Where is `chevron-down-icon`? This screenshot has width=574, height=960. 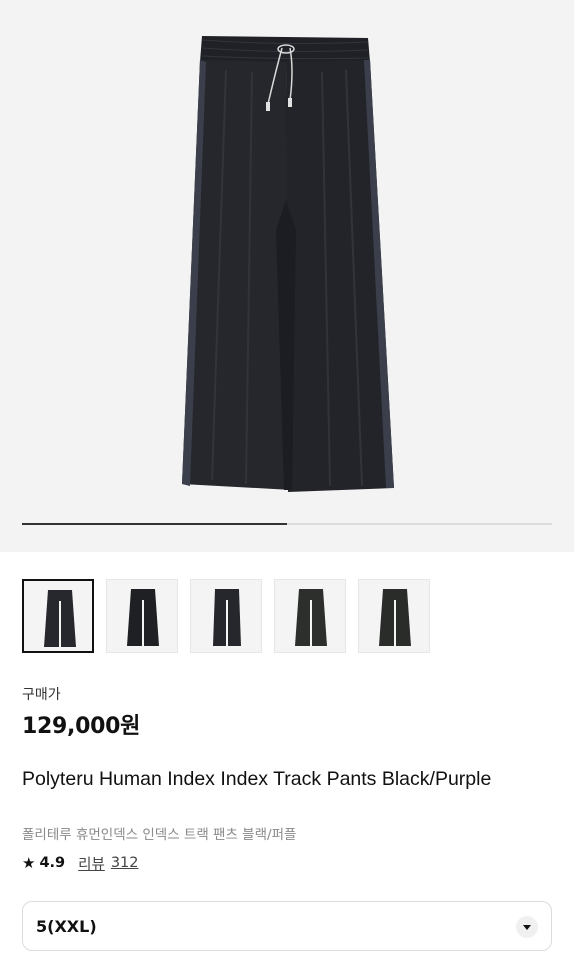 chevron-down-icon is located at coordinates (527, 927).